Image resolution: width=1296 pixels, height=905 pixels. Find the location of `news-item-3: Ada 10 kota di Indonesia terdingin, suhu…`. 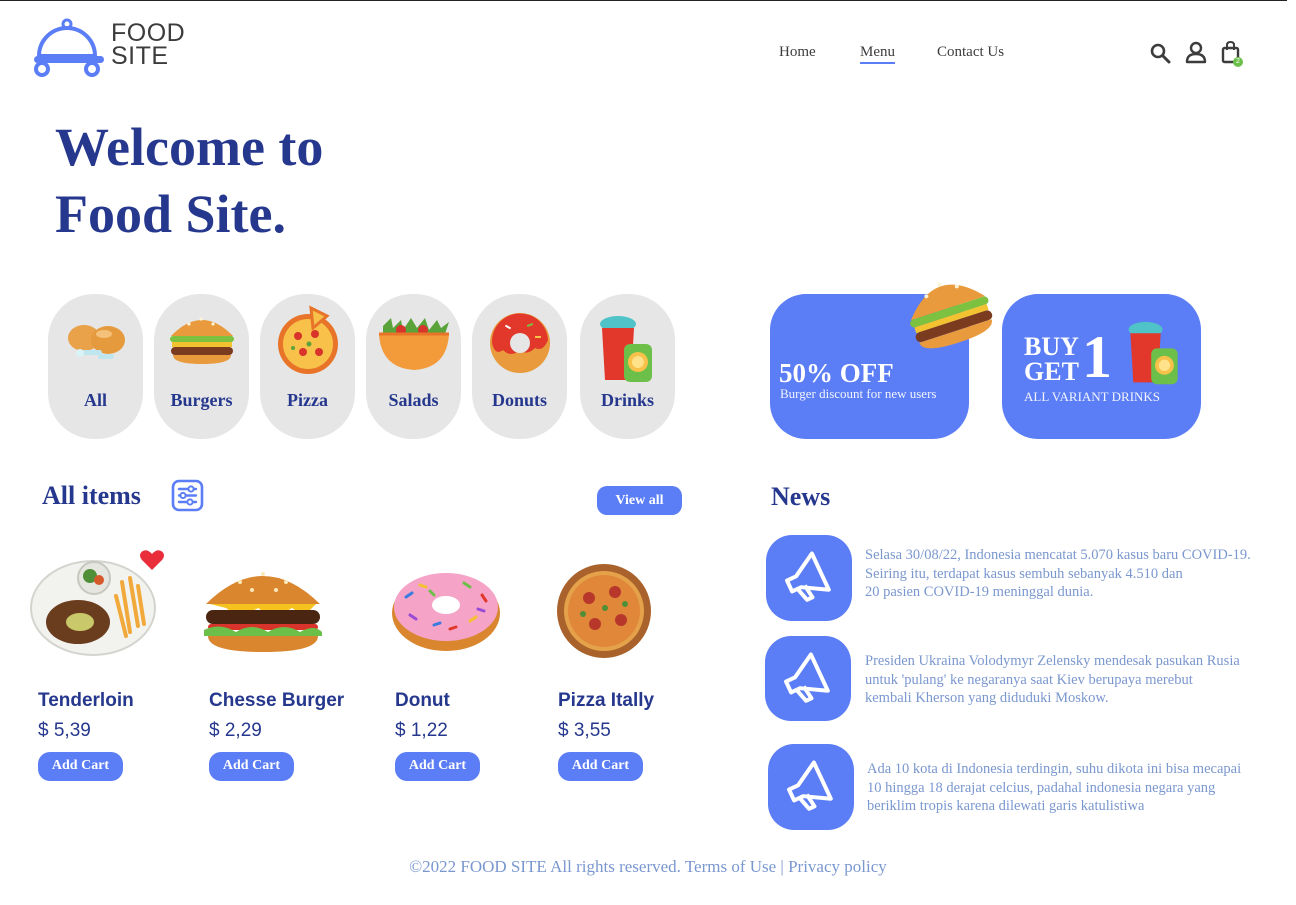

news-item-3: Ada 10 kota di Indonesia terdingin, suhu… is located at coordinates (1072, 788).